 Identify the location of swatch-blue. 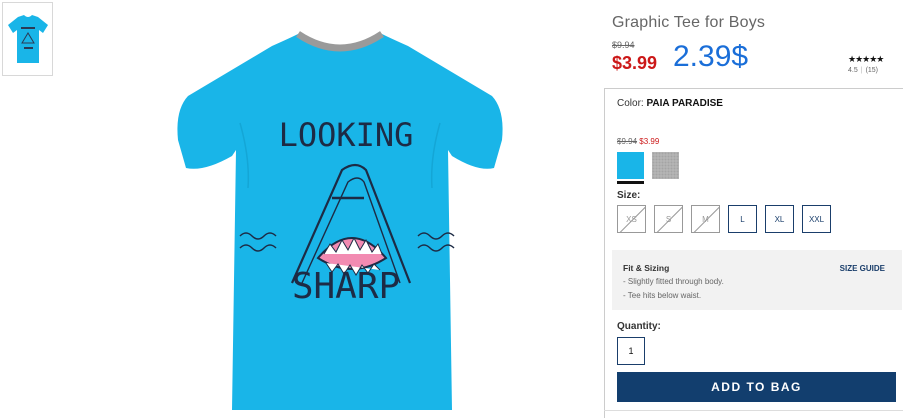
(630, 165).